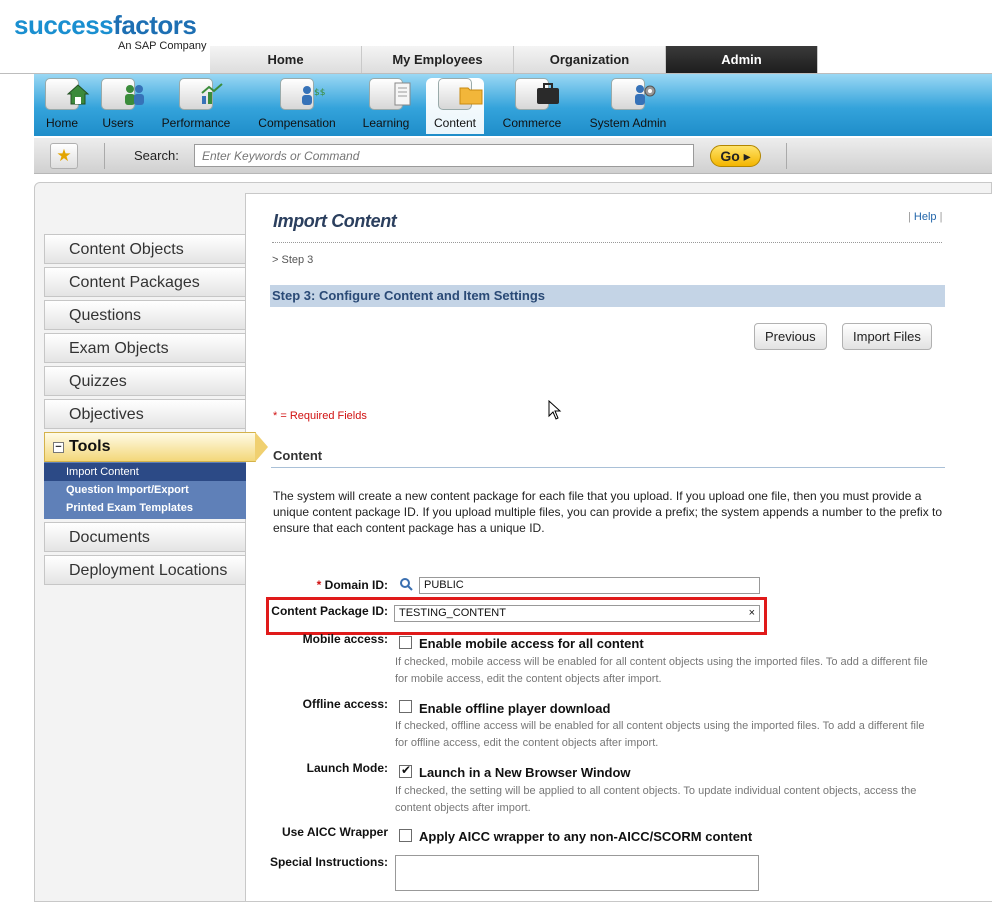 The width and height of the screenshot is (992, 902). Describe the element at coordinates (286, 60) in the screenshot. I see `top-tab-home: Home` at that location.